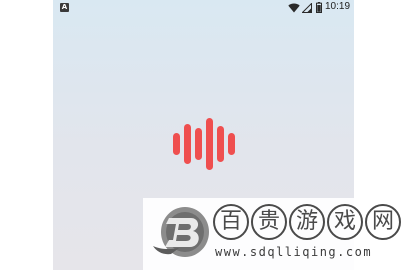 This screenshot has height=270, width=407. Describe the element at coordinates (345, 222) in the screenshot. I see `watermark-title-char: 戏` at that location.